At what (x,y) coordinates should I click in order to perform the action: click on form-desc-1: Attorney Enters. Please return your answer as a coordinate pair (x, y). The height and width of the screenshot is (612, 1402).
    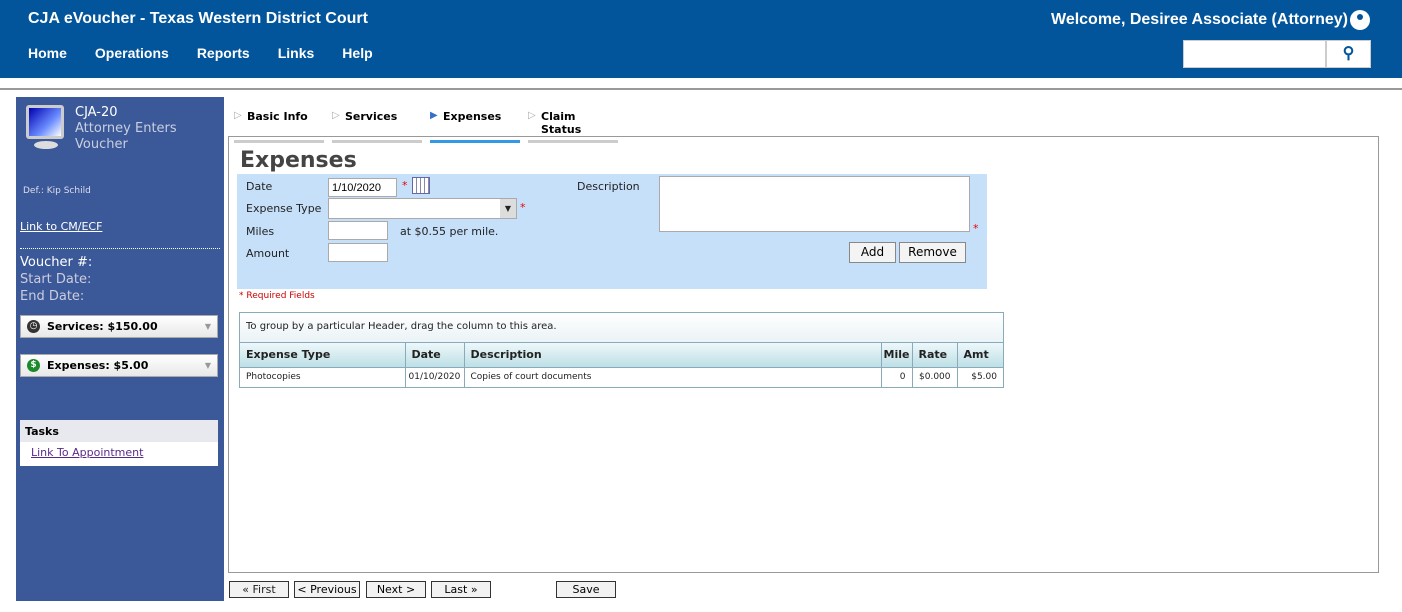
    Looking at the image, I should click on (126, 128).